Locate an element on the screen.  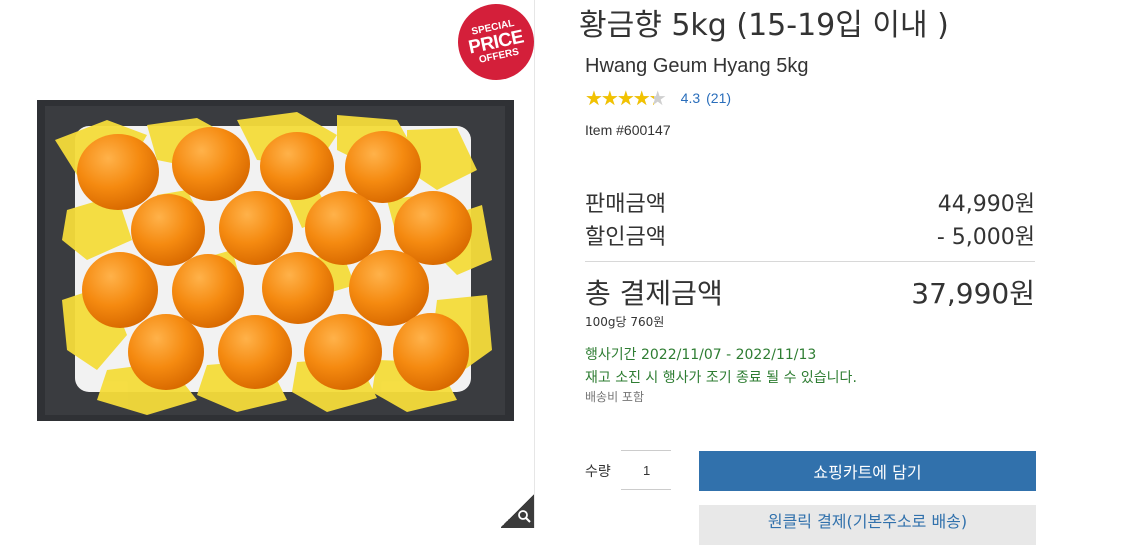
panel-divider is located at coordinates (534, 264).